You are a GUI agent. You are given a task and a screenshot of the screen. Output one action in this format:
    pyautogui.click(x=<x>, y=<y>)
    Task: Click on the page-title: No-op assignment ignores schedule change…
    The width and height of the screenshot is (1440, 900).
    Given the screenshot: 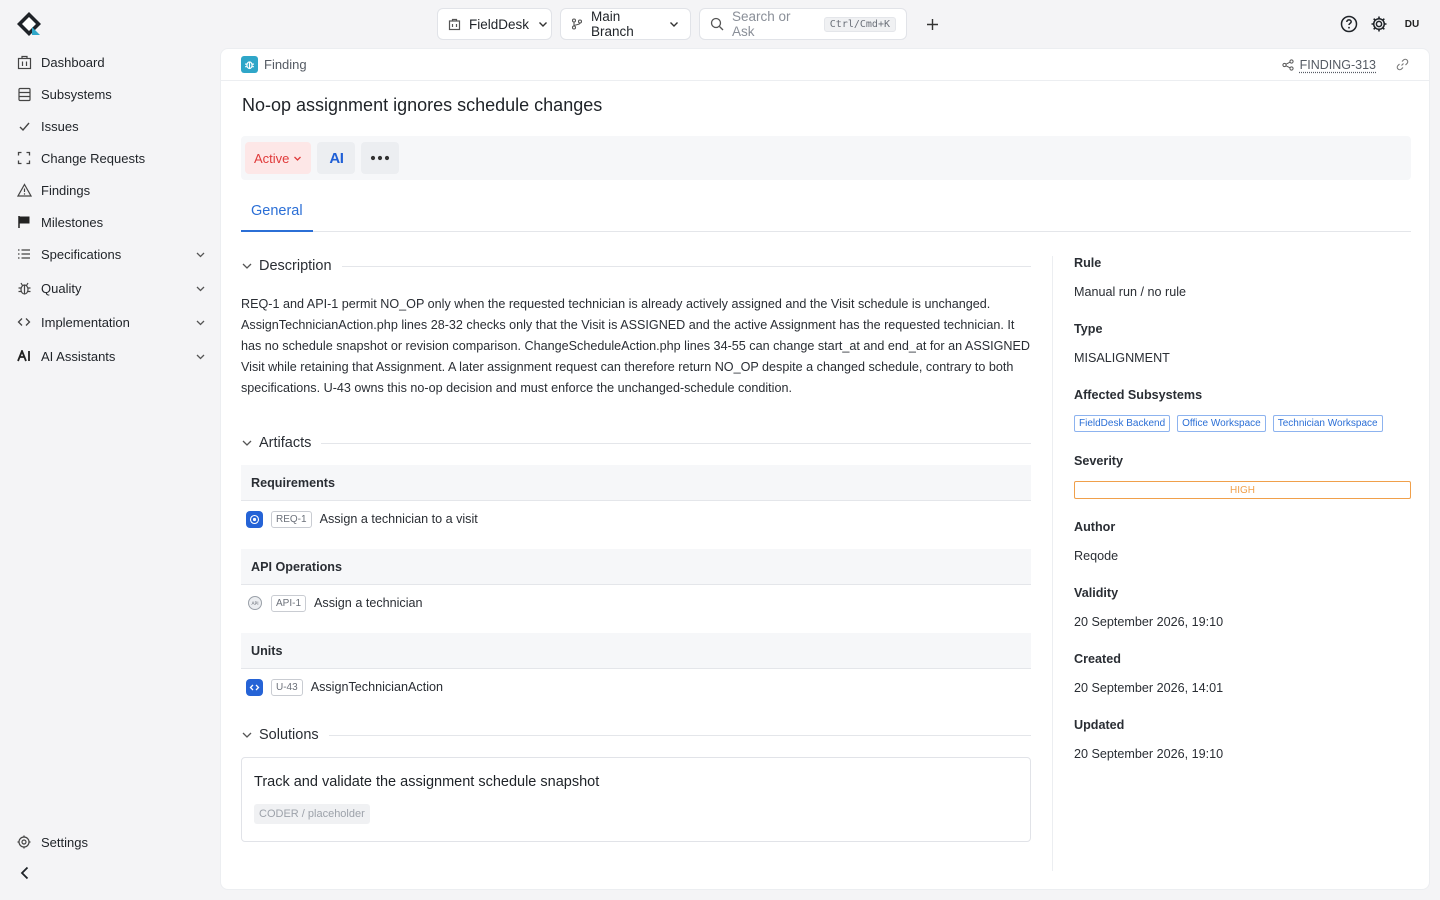 What is the action you would take?
    pyautogui.click(x=422, y=105)
    